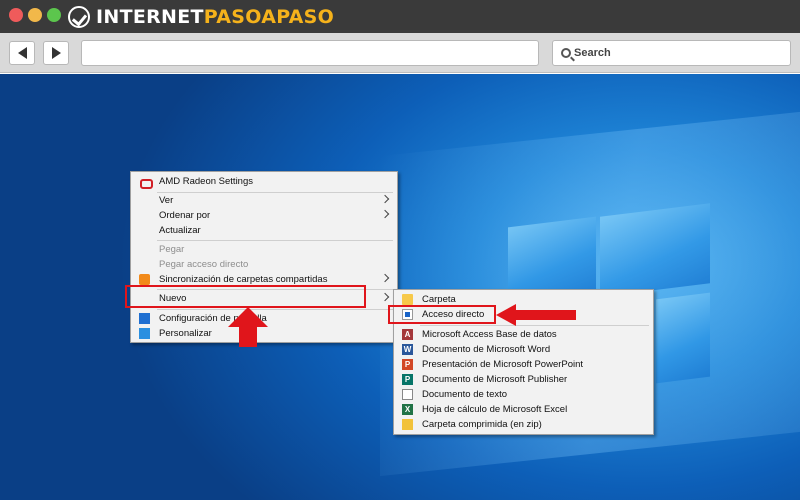 The image size is (800, 500). What do you see at coordinates (407, 299) in the screenshot?
I see `folder-icon` at bounding box center [407, 299].